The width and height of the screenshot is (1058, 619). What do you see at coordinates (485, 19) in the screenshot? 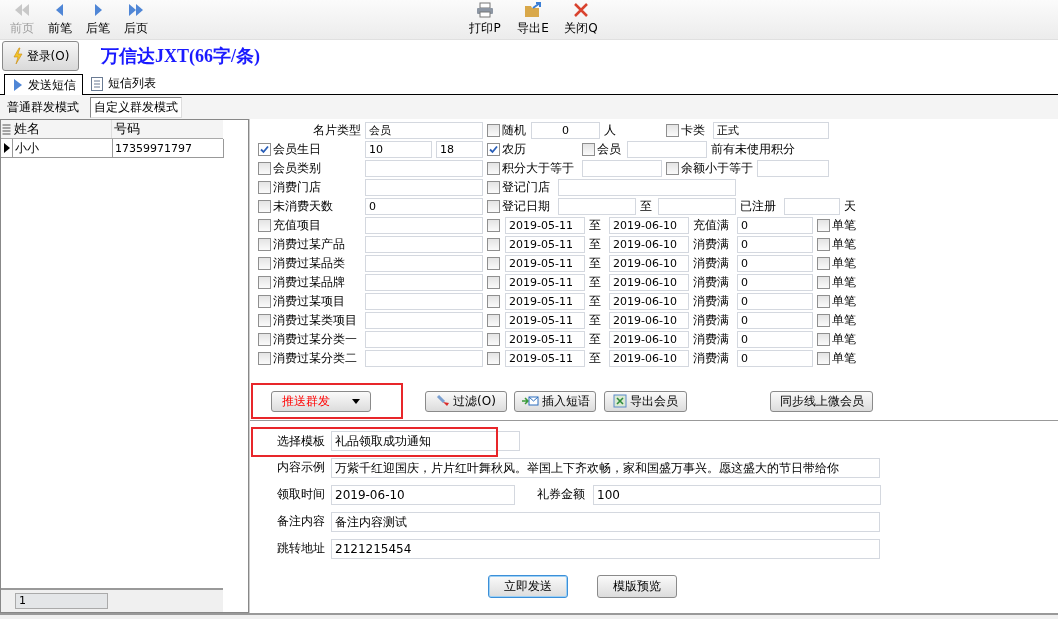
I see `toolbar-button: 打印P` at bounding box center [485, 19].